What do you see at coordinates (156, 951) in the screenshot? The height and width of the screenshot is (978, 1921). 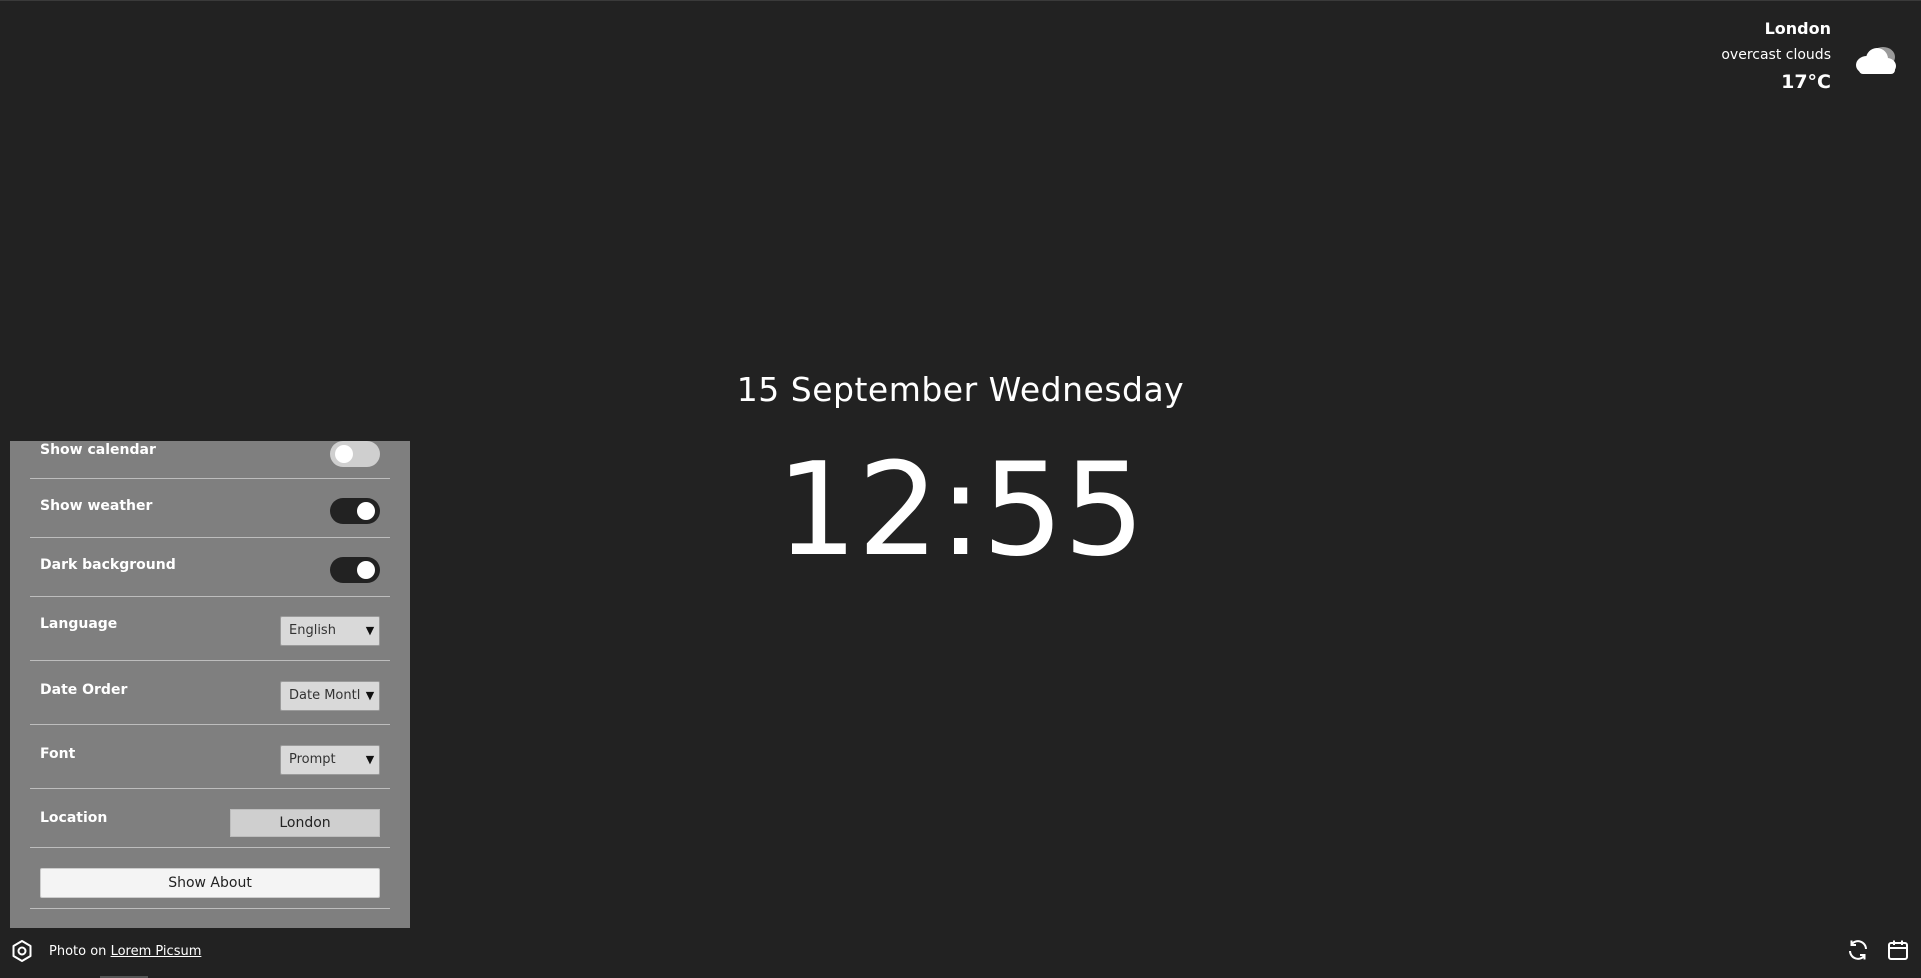 I see `lorem-picsum-link: Lorem Picsum` at bounding box center [156, 951].